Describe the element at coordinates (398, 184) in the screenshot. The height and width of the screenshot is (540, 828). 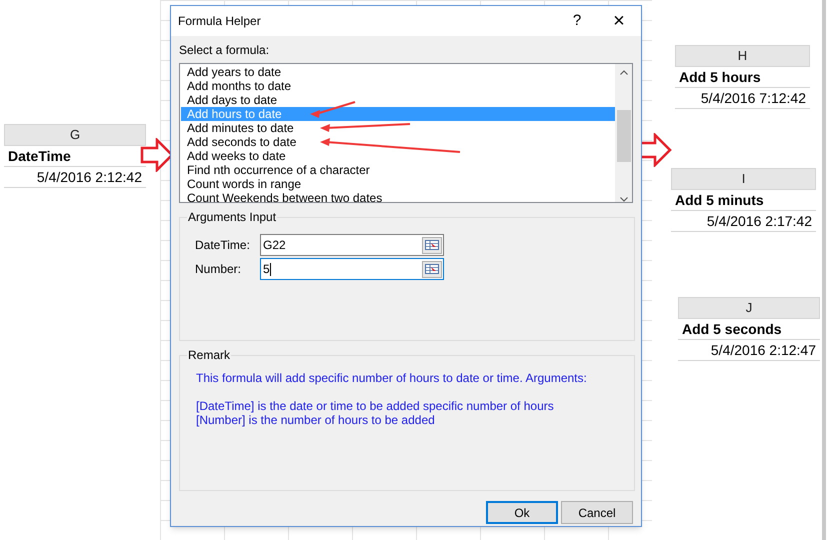
I see `formula-item: Count words in range` at that location.